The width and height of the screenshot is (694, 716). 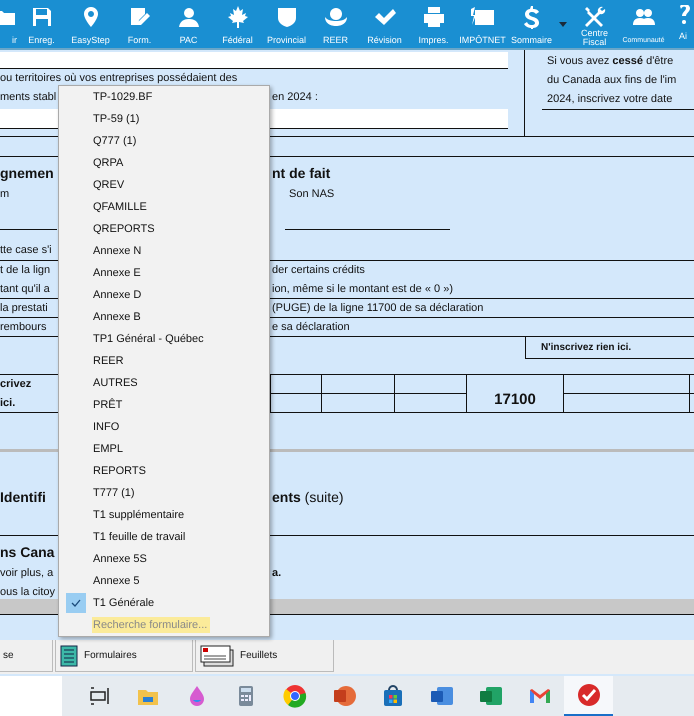 What do you see at coordinates (119, 78) in the screenshot?
I see `form-text: ou territoires où vos entreprises possédaient des` at bounding box center [119, 78].